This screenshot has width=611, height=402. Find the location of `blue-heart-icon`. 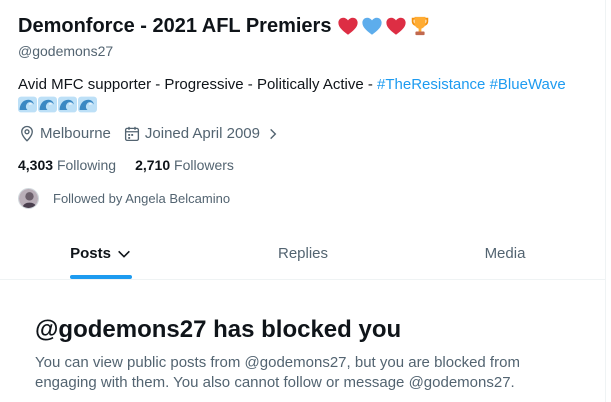

blue-heart-icon is located at coordinates (372, 26).